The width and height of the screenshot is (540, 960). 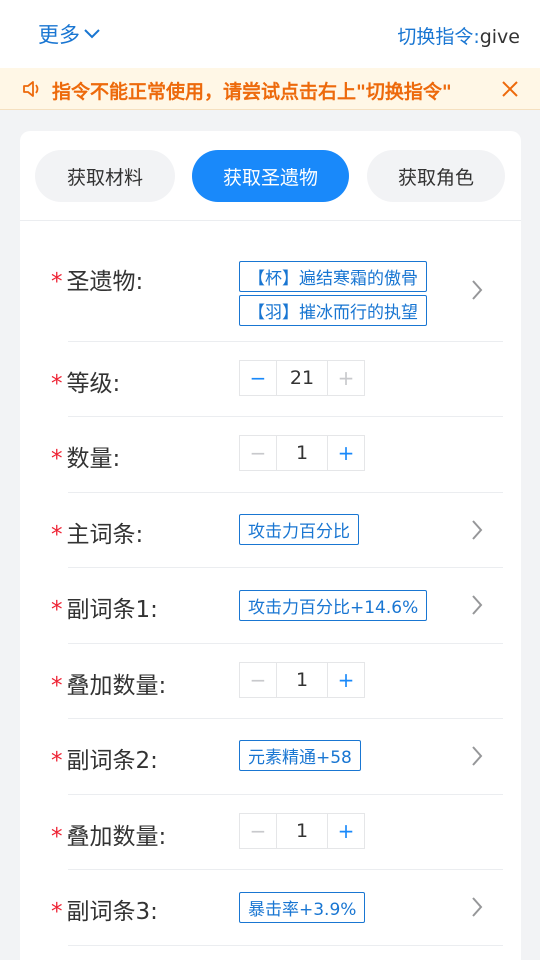 I want to click on main-stat-label: * 主词条:, so click(x=97, y=535).